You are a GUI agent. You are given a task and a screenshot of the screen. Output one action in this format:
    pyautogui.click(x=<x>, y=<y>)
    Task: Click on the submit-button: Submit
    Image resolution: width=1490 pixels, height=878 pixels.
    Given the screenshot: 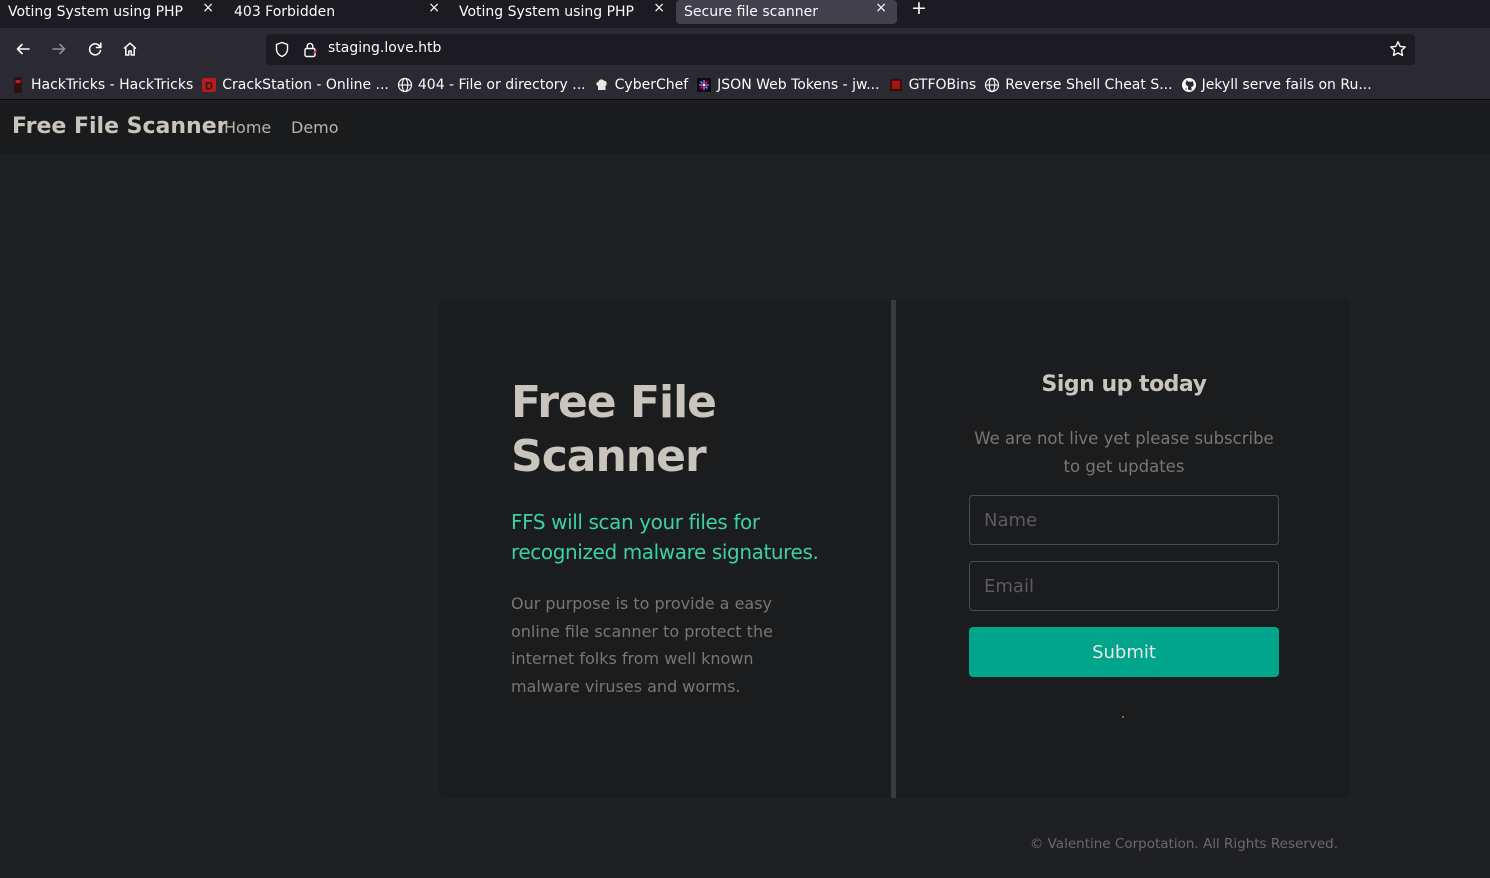 What is the action you would take?
    pyautogui.click(x=1124, y=652)
    